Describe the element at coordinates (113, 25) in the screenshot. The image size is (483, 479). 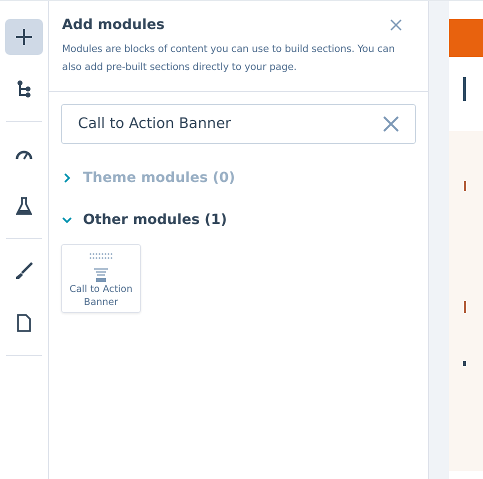
I see `panel-title: Add modules` at that location.